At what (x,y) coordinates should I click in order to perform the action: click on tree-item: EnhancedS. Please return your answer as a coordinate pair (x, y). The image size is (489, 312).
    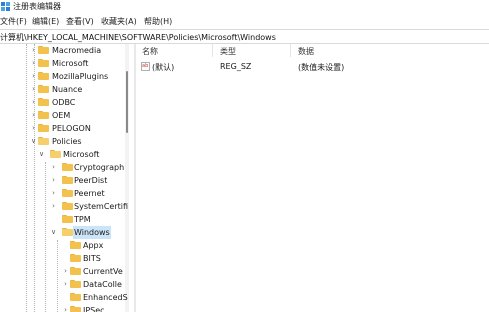
    Looking at the image, I should click on (64, 297).